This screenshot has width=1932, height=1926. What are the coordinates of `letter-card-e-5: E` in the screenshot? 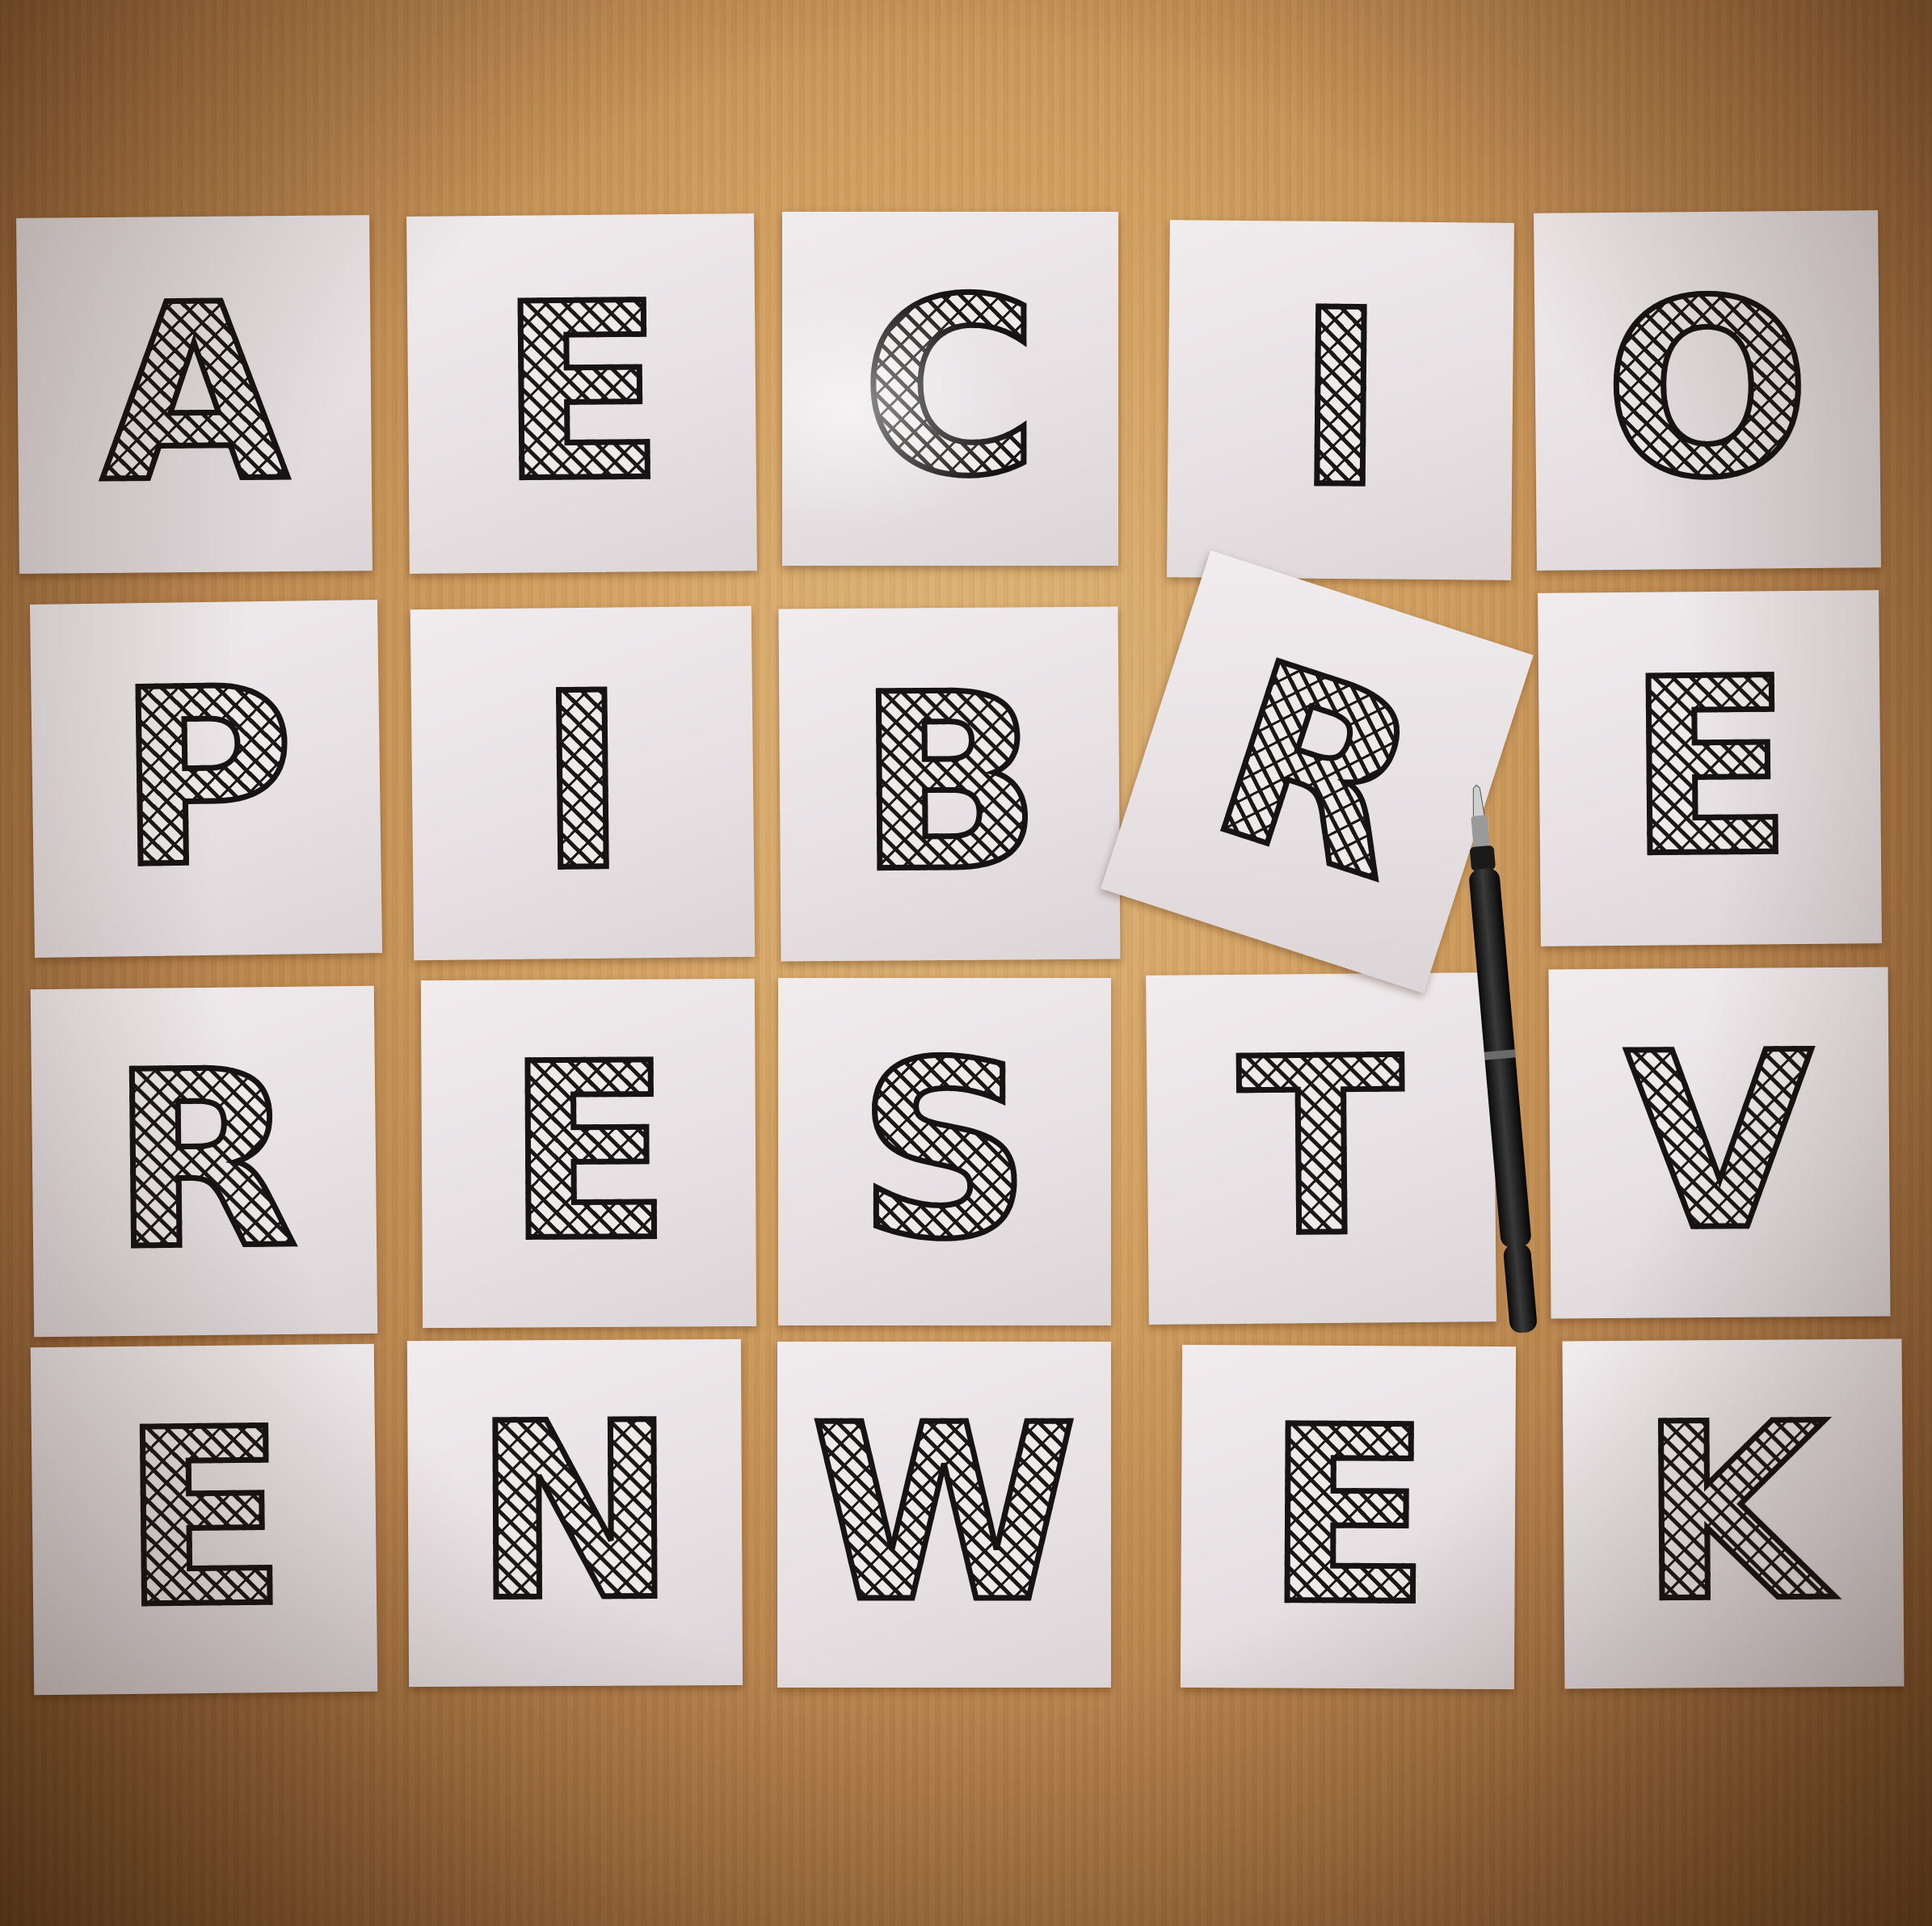 It's located at (1348, 1517).